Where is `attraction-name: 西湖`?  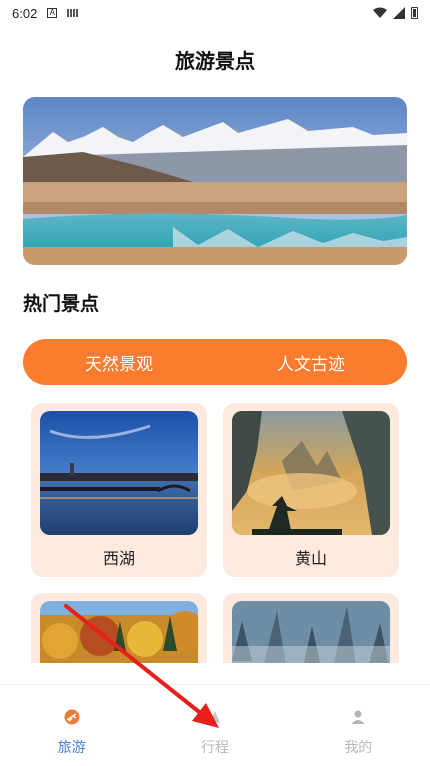
attraction-name: 西湖 is located at coordinates (118, 558).